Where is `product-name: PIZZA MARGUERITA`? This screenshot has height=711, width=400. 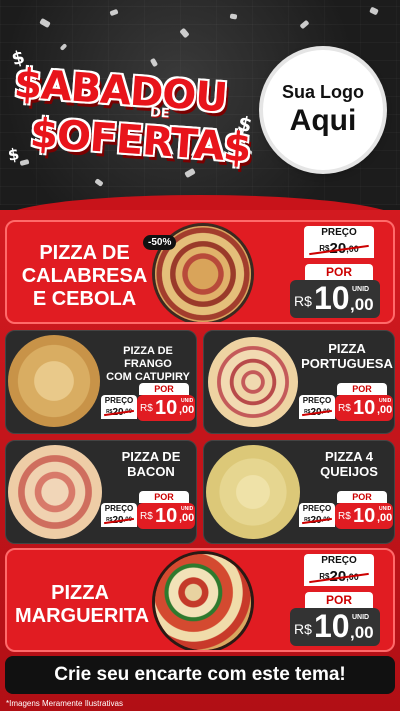
product-name: PIZZA MARGUERITA is located at coordinates (82, 605).